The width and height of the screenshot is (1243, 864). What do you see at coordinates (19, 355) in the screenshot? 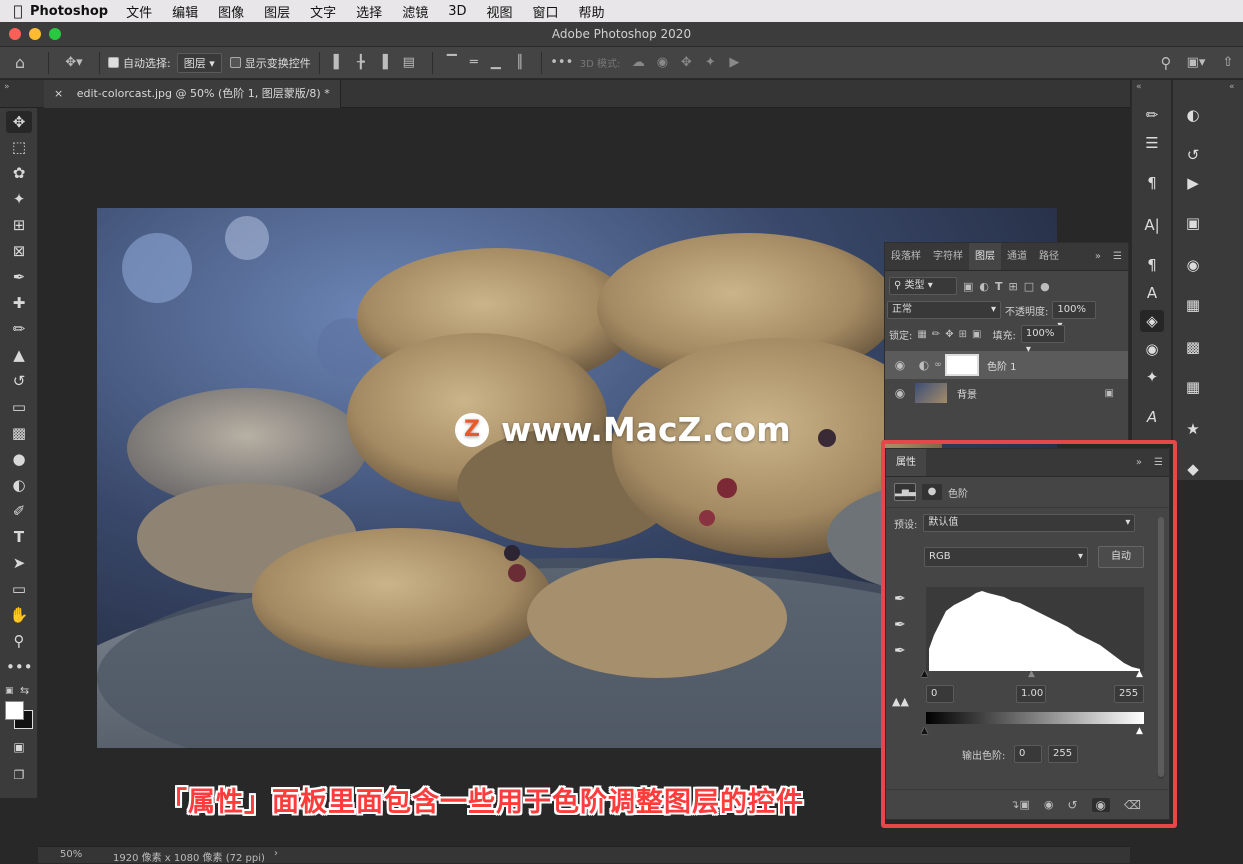
I see `clone-stamp-icon: ▲` at bounding box center [19, 355].